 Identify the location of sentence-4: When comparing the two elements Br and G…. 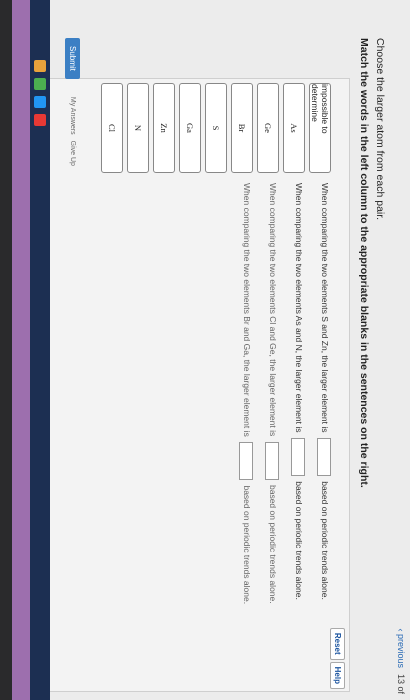
(246, 433).